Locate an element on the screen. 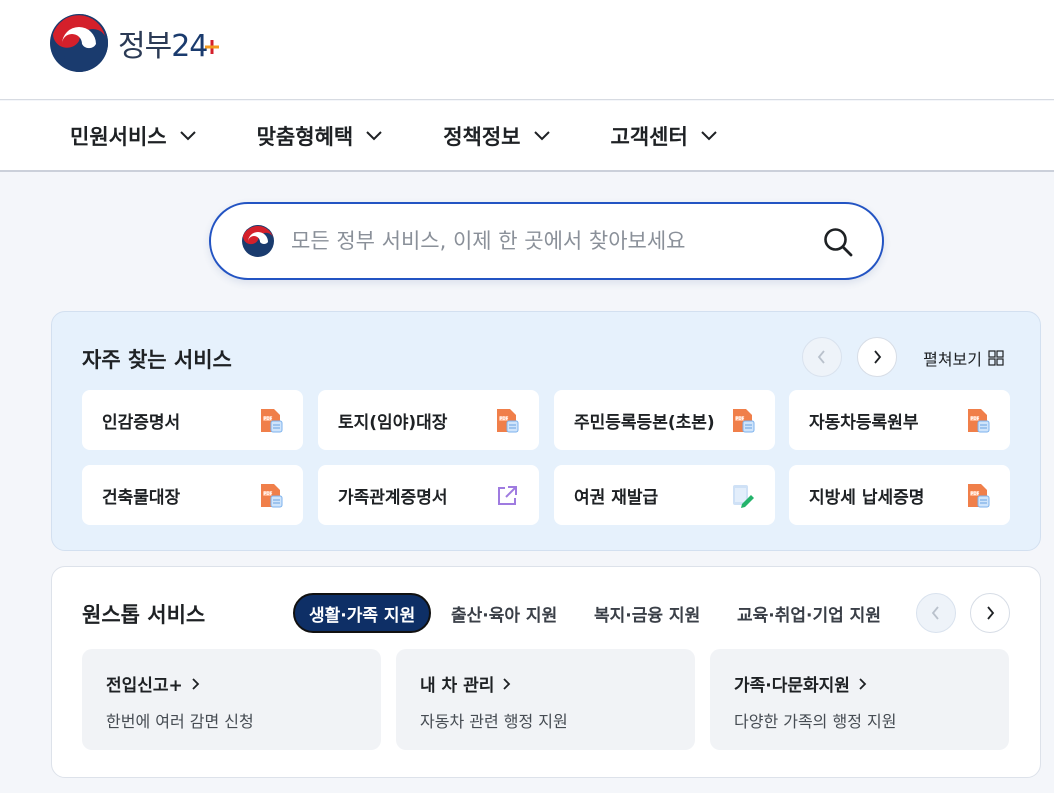 This screenshot has width=1054, height=793. taegeuk-logo-icon is located at coordinates (79, 43).